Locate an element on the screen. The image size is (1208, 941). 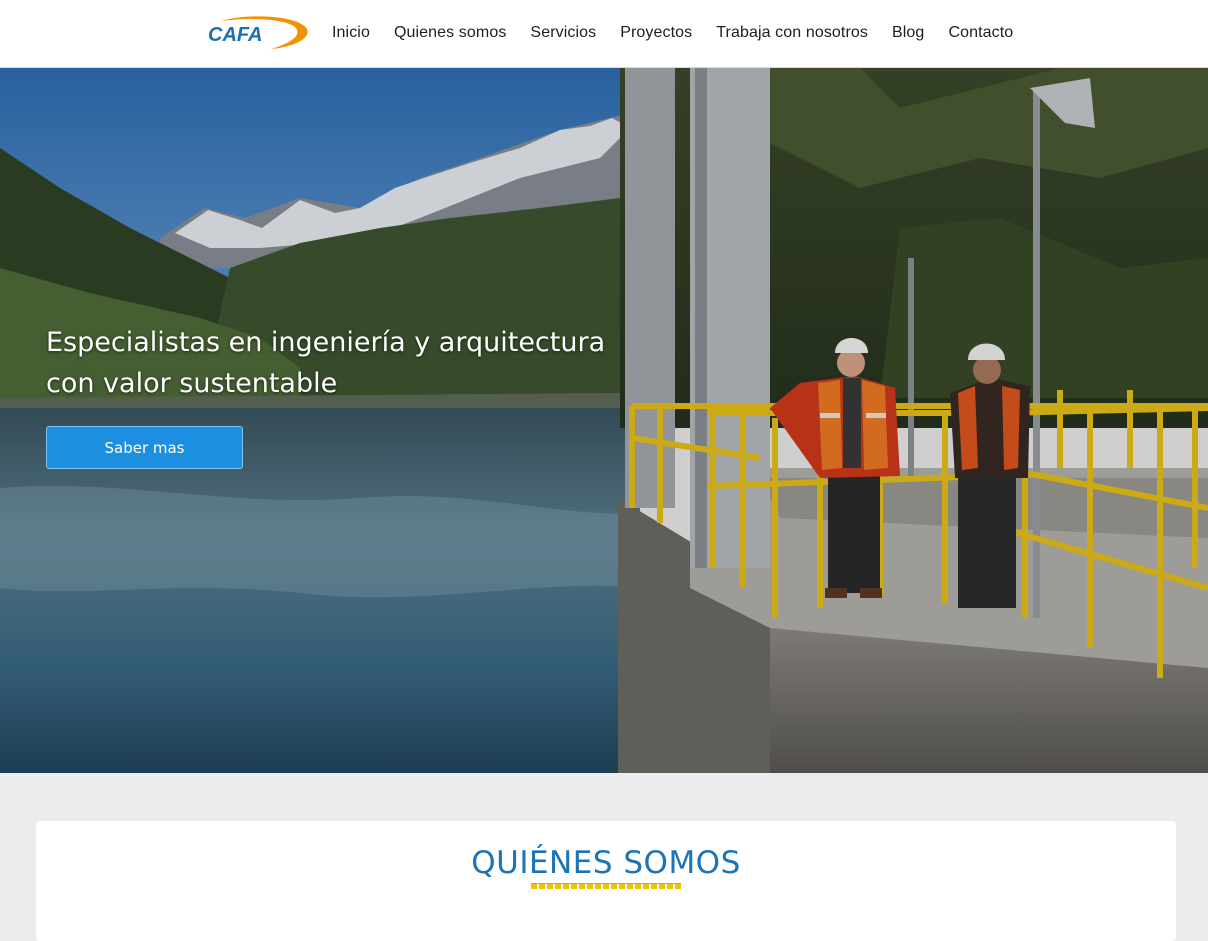
nav-servicios: Servicios is located at coordinates (563, 33).